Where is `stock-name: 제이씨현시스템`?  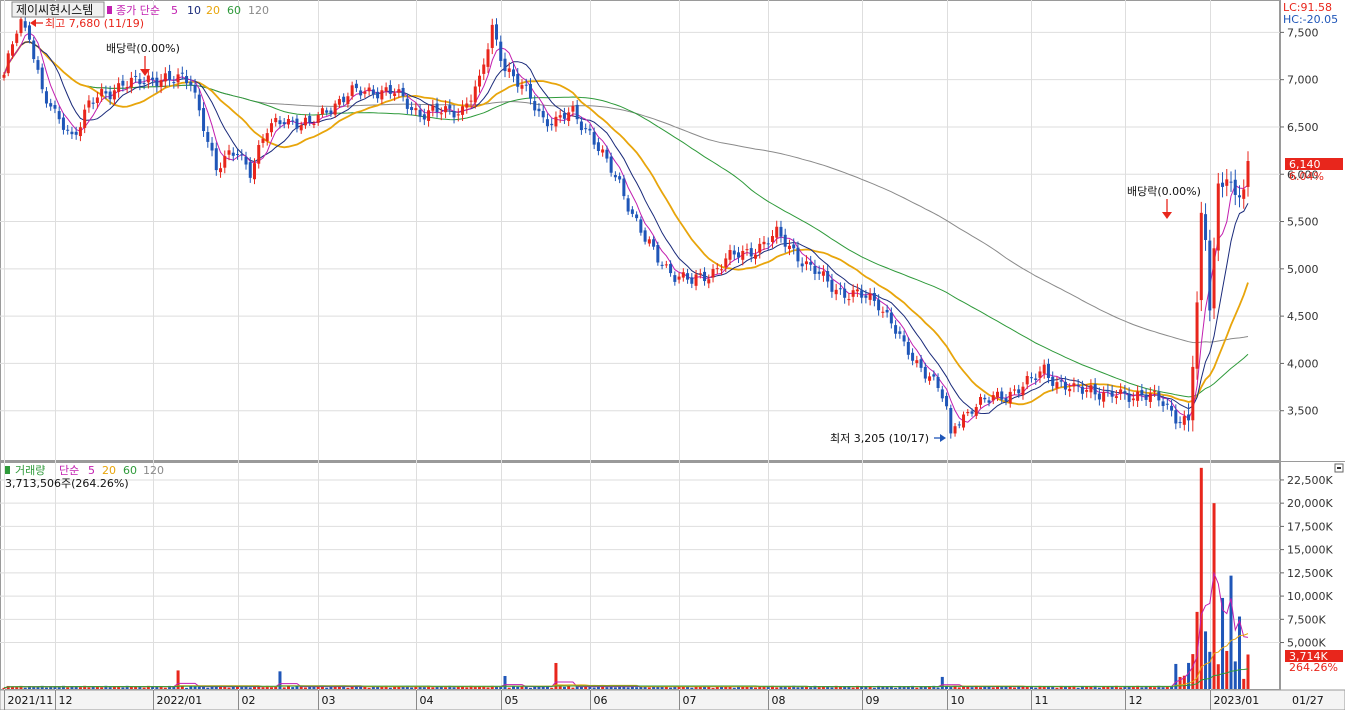 stock-name: 제이씨현시스템 is located at coordinates (54, 10).